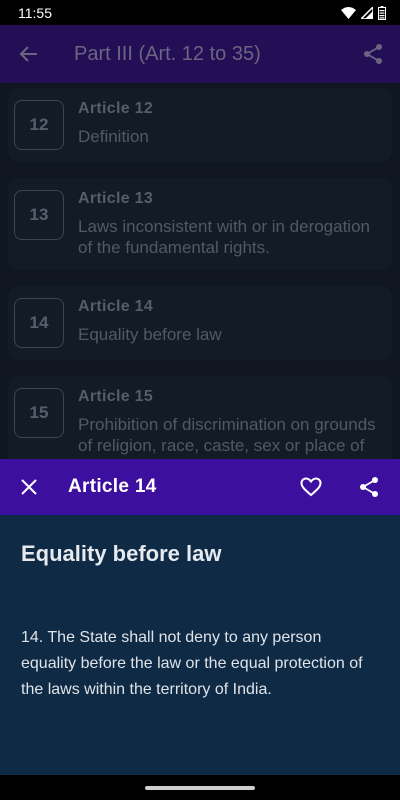  I want to click on sheet-share-button, so click(369, 487).